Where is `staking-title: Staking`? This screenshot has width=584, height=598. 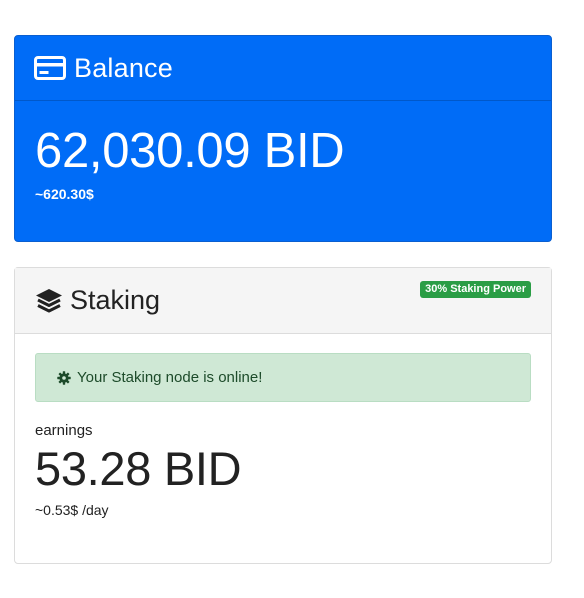 staking-title: Staking is located at coordinates (115, 300).